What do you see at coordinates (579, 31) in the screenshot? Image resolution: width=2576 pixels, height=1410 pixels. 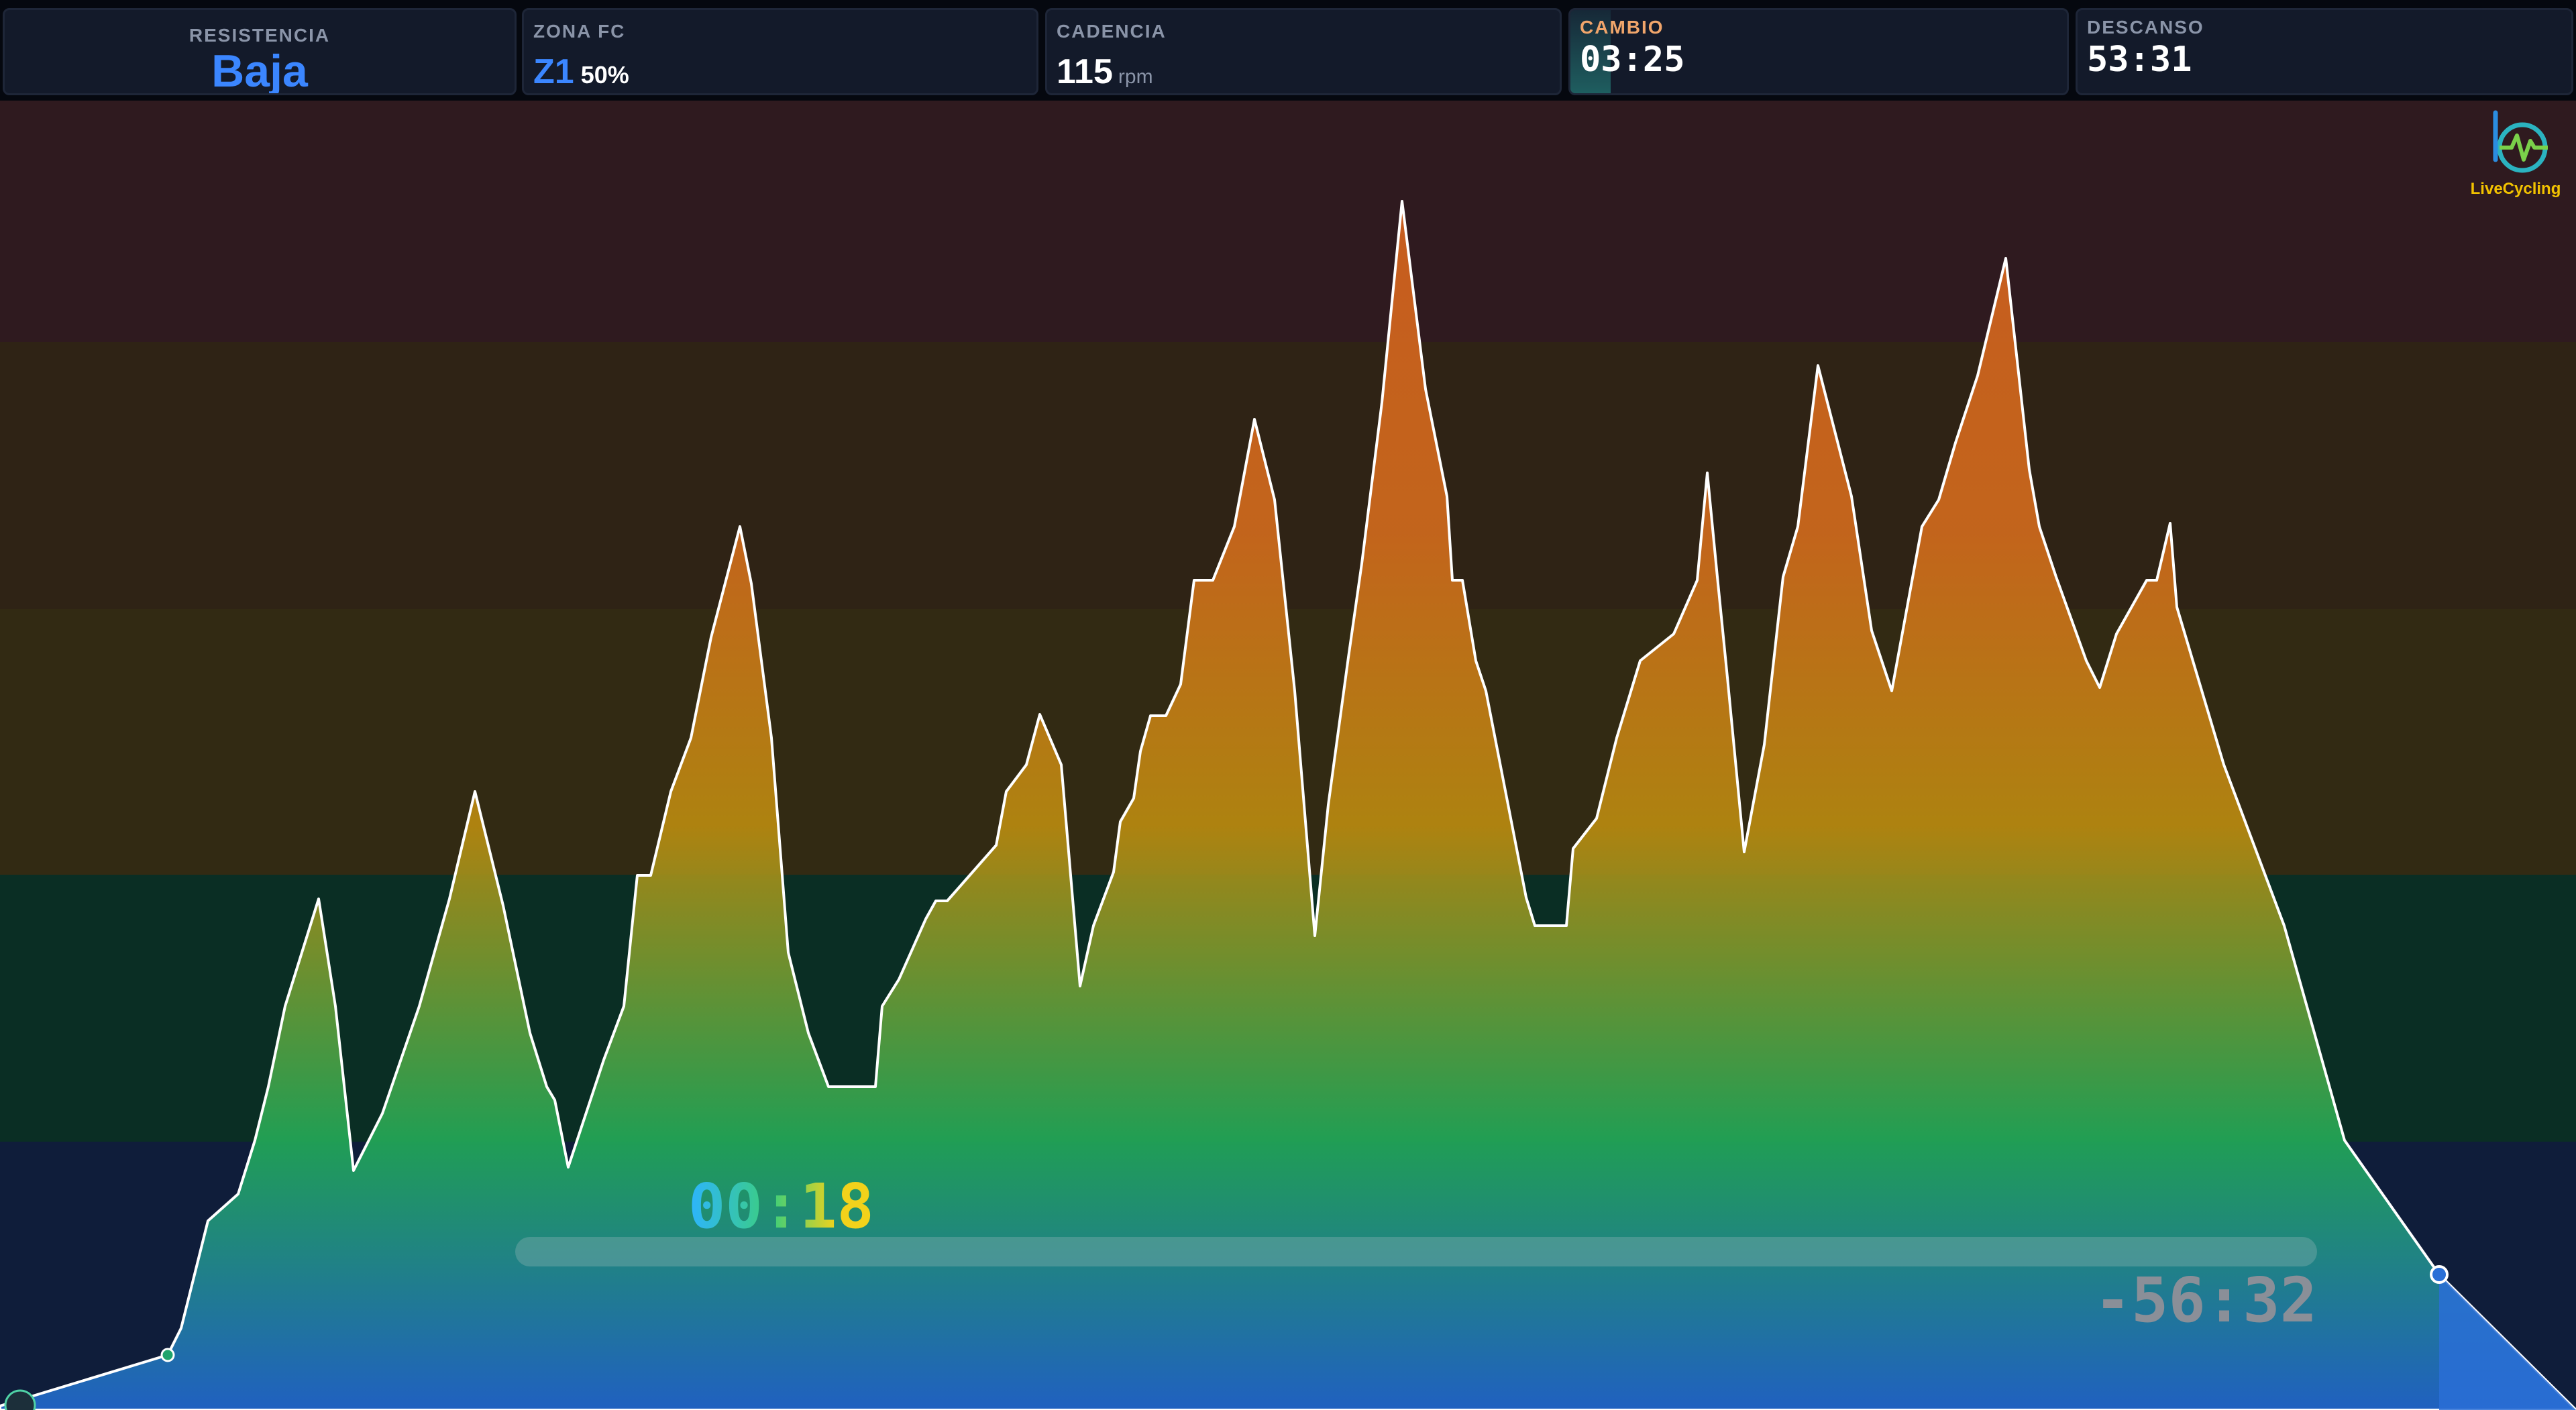 I see `hr-zone-label: ZONA FC` at bounding box center [579, 31].